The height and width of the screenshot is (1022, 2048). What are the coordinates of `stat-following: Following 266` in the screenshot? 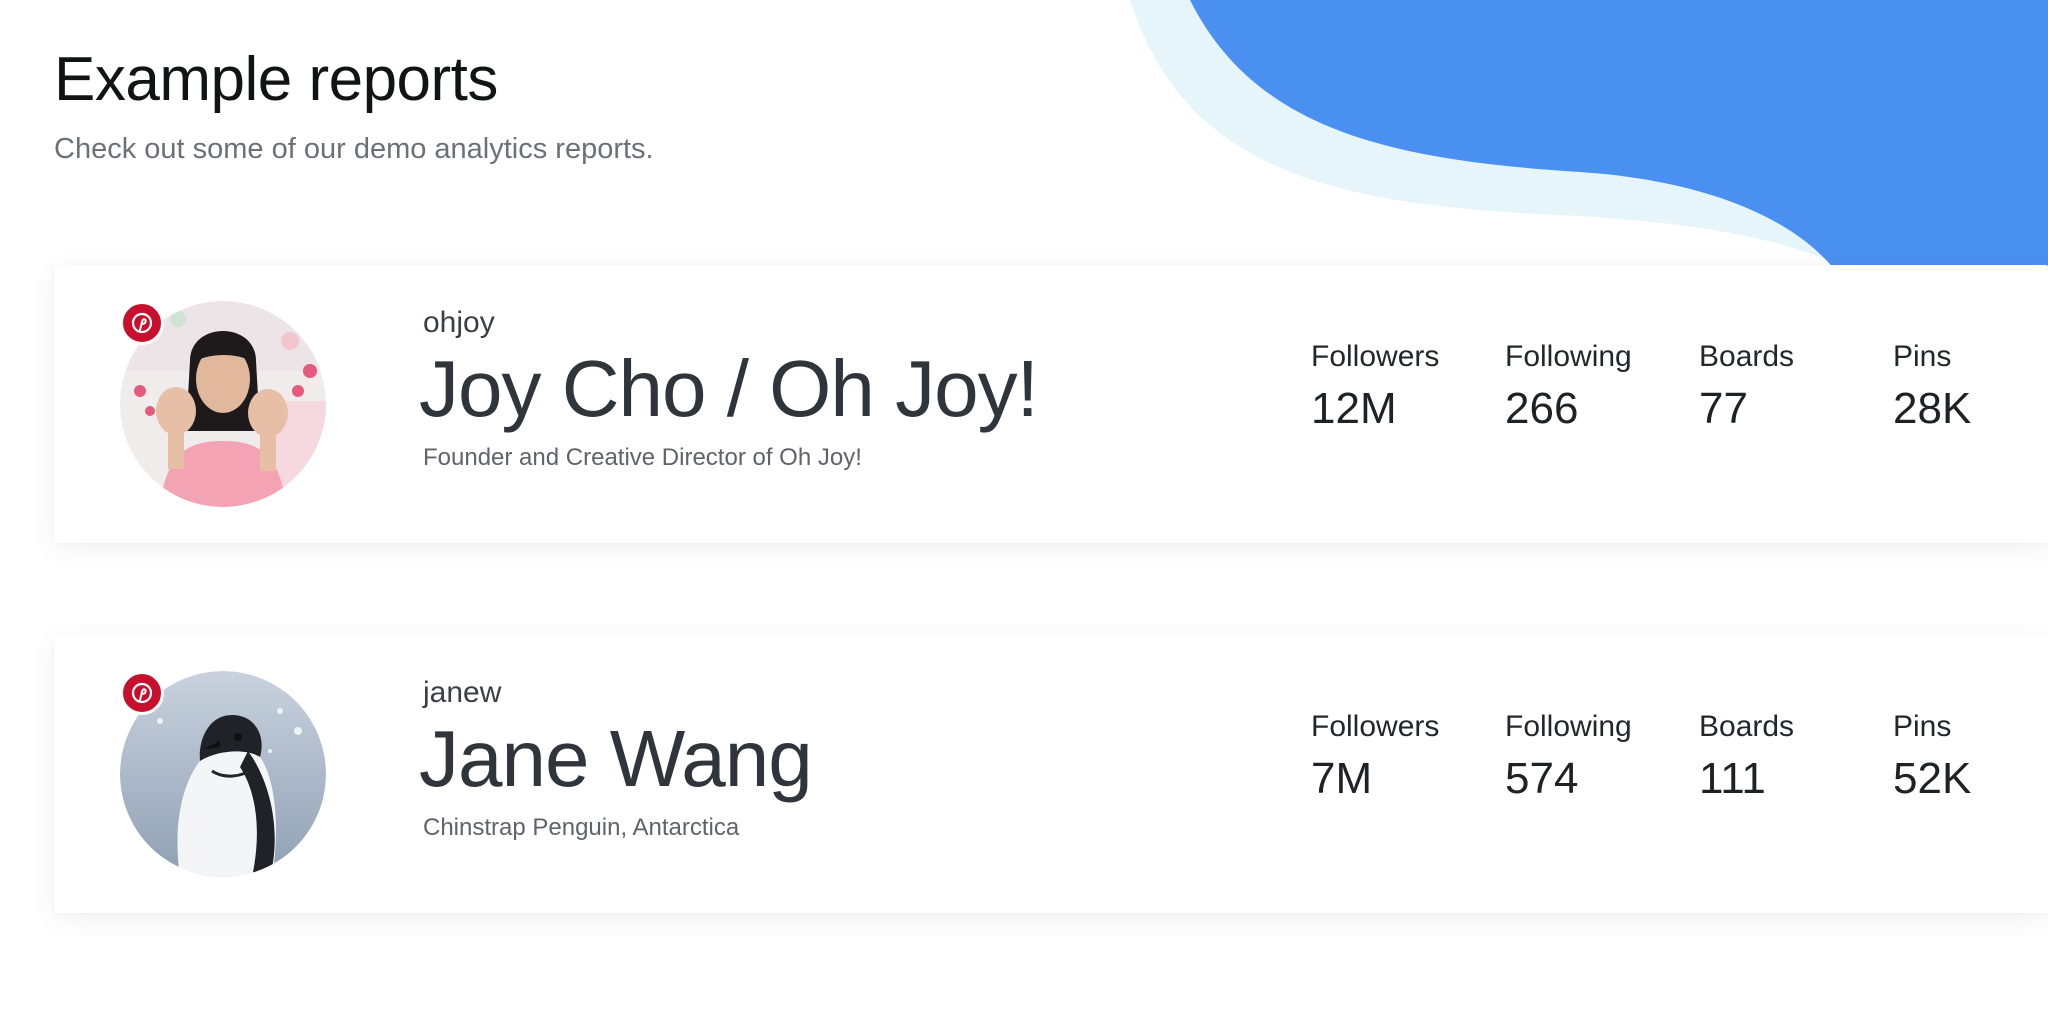 It's located at (1602, 388).